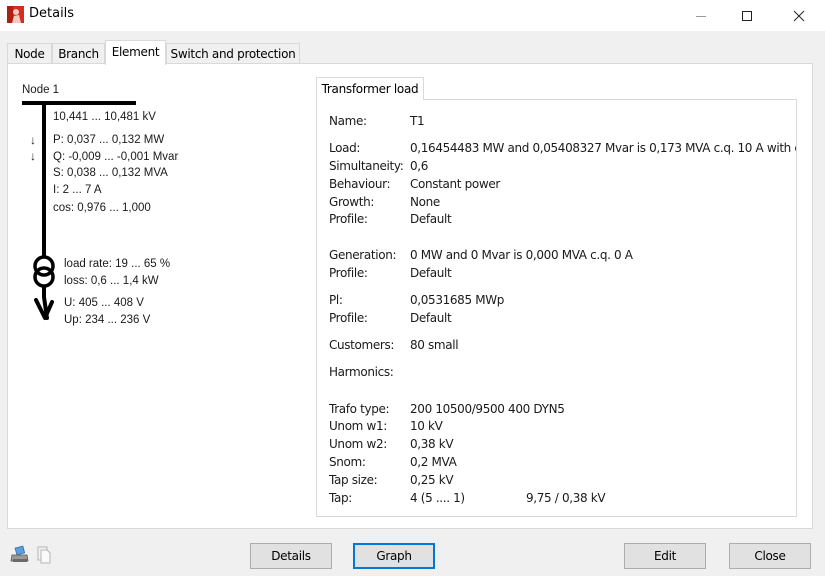 The height and width of the screenshot is (576, 825). I want to click on detail-label: Customers:, so click(362, 345).